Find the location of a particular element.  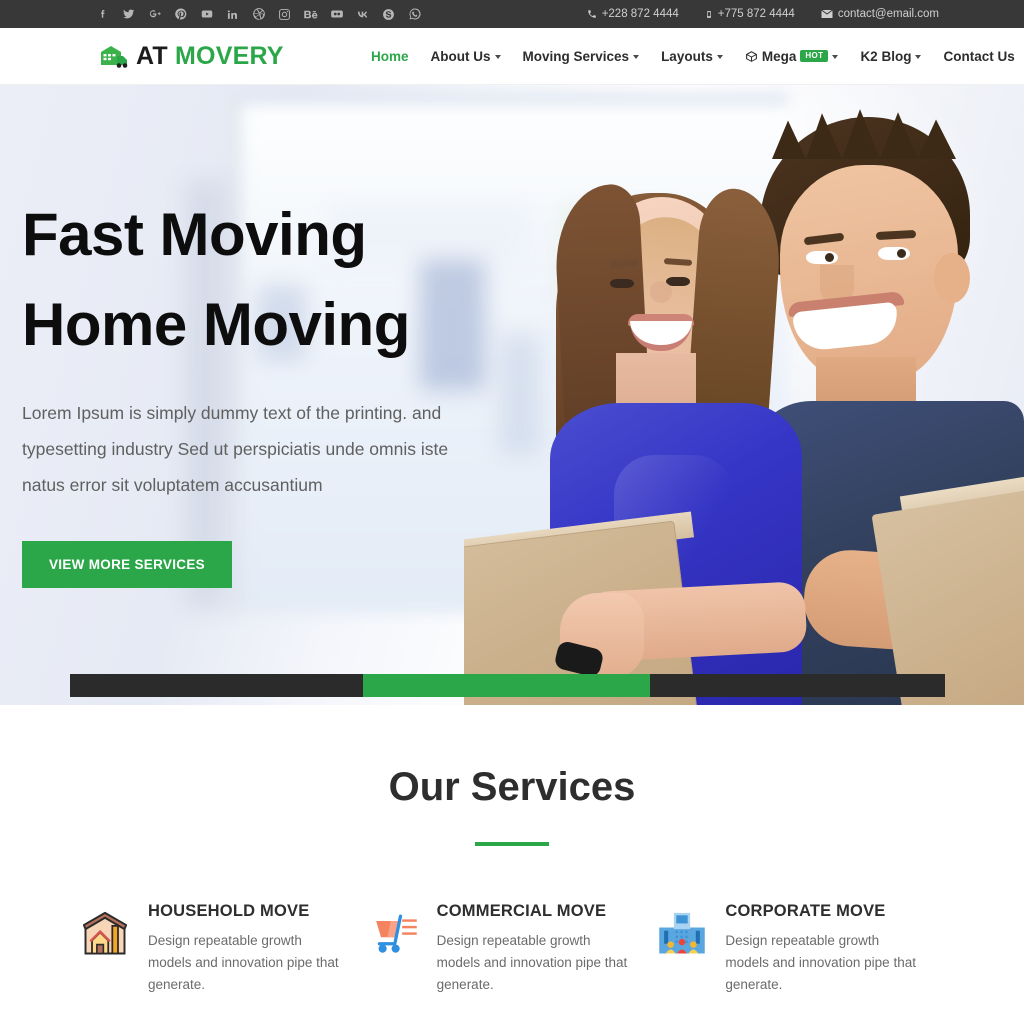

service-title: HOUSEHOLD MOVE is located at coordinates (229, 911).